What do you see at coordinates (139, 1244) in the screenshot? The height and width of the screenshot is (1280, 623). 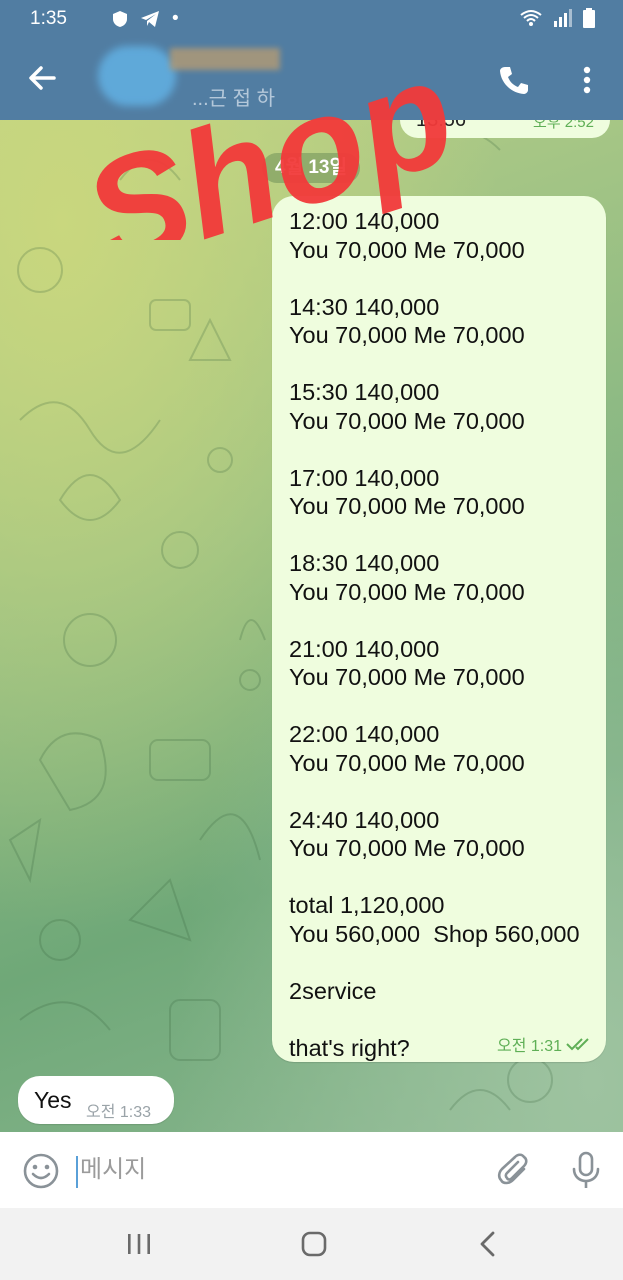 I see `recent-apps-icon` at bounding box center [139, 1244].